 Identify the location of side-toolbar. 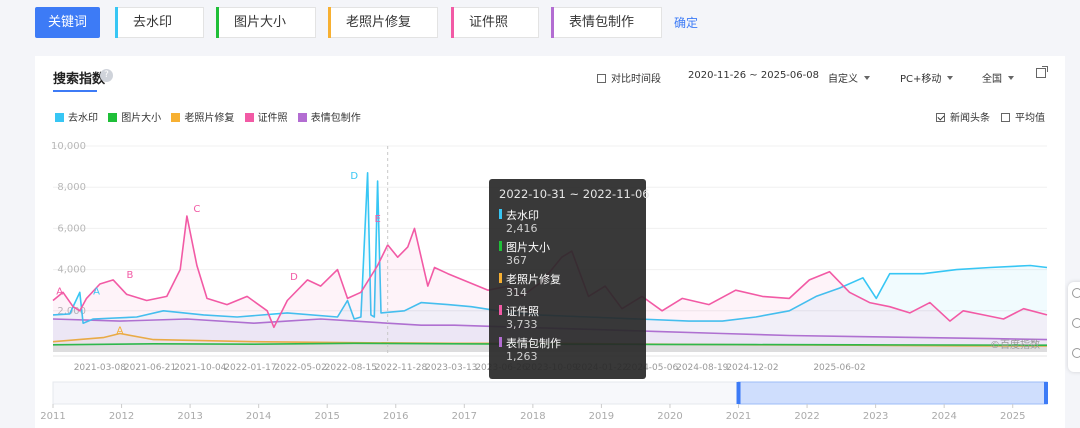
(1074, 327).